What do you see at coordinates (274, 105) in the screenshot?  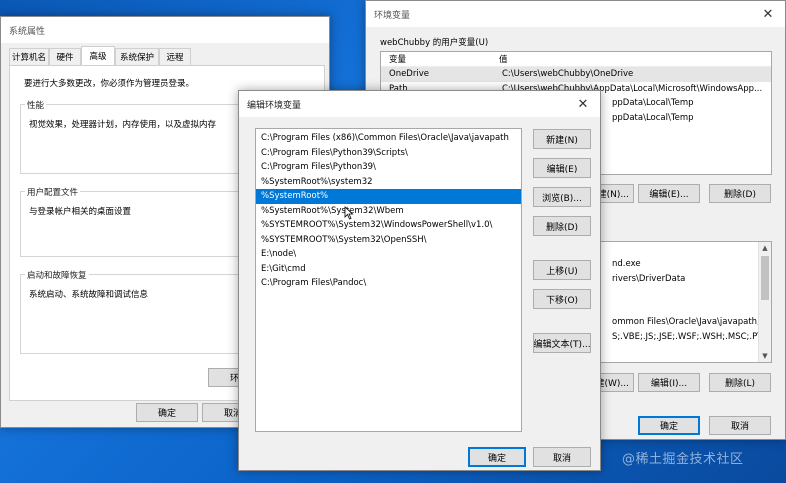 I see `edit-env-title: 编辑环境变量` at bounding box center [274, 105].